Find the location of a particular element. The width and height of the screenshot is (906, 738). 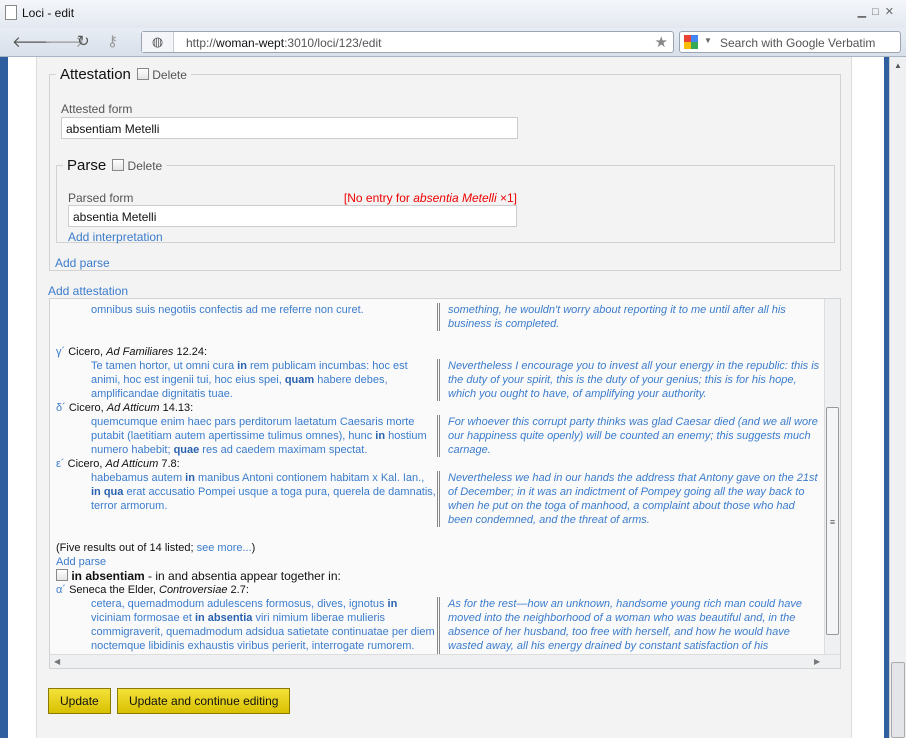

update-continue-button: Update and continue editing is located at coordinates (204, 701).